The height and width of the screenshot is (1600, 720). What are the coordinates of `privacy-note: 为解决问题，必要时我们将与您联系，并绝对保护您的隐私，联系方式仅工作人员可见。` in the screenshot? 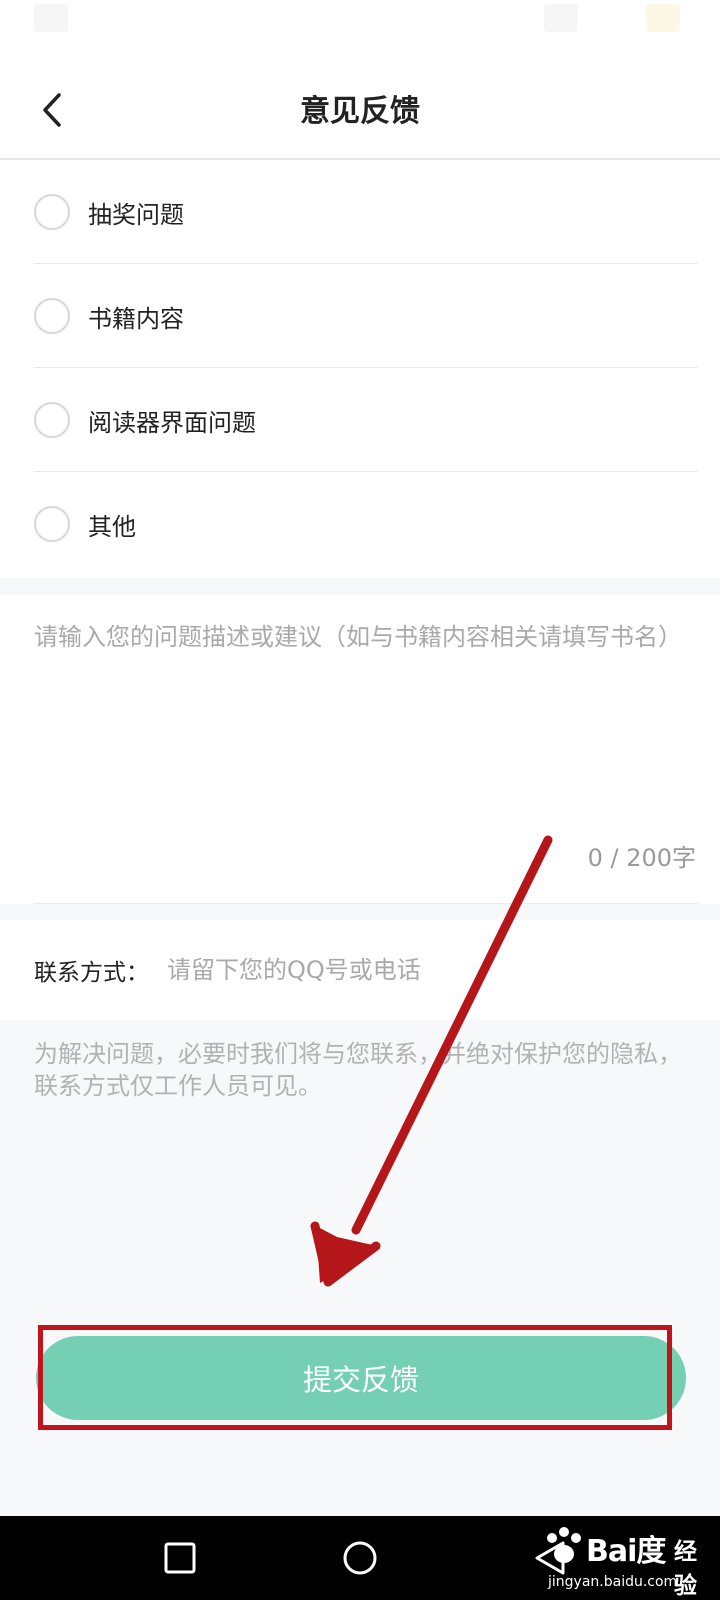 It's located at (358, 1070).